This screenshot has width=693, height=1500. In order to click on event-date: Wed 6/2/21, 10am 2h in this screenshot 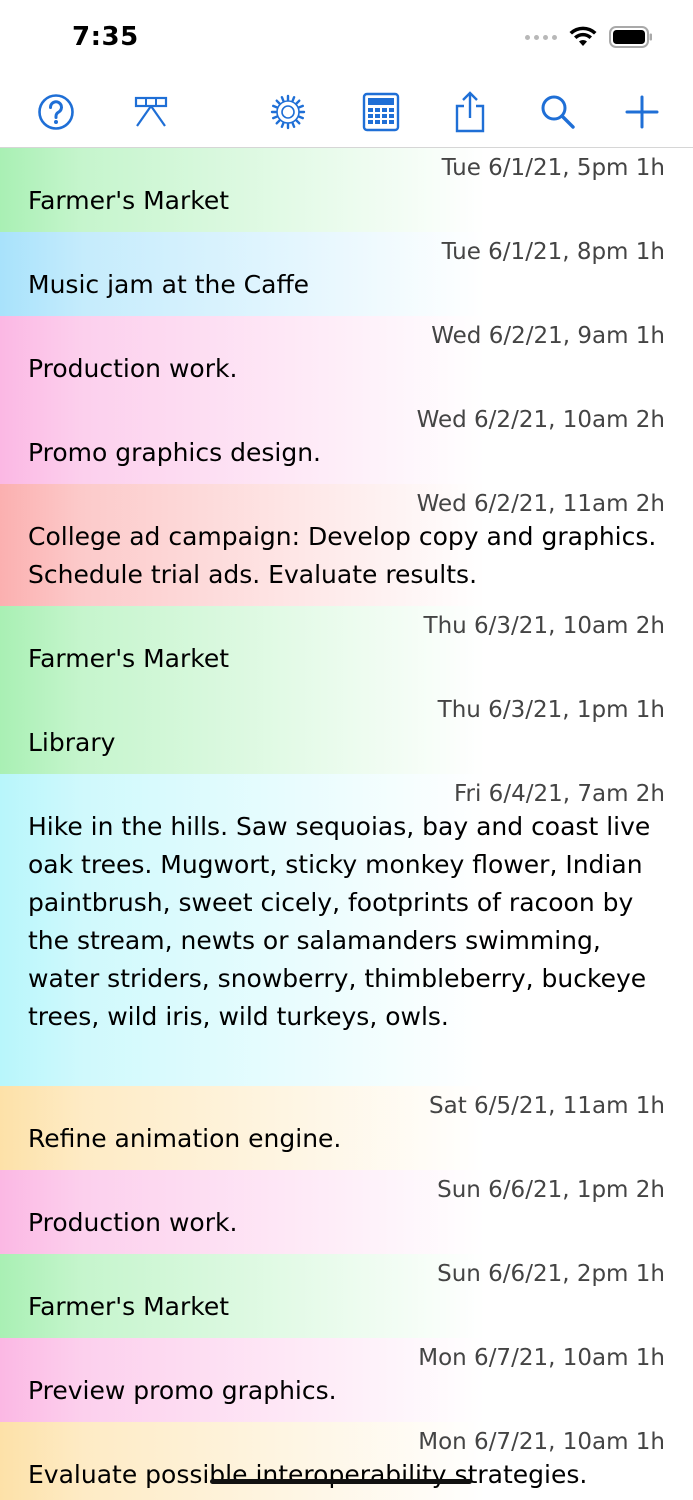, I will do `click(540, 420)`.